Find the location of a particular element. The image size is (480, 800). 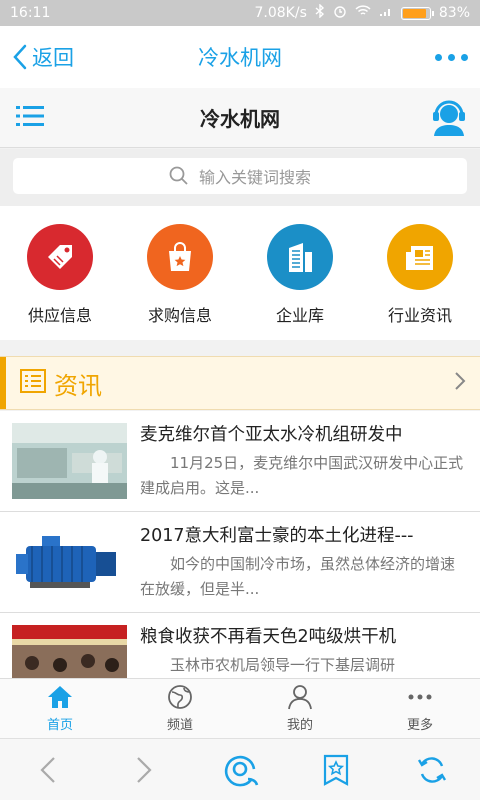

browser-home-button is located at coordinates (240, 770).